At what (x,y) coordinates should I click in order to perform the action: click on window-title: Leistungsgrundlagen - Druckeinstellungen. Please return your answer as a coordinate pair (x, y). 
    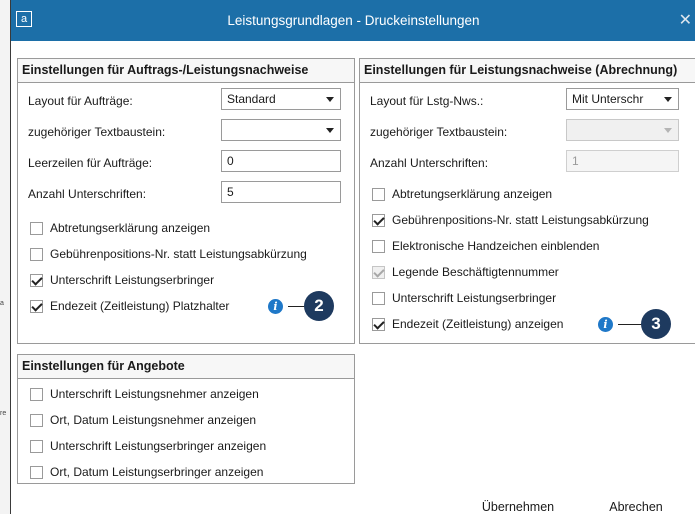
    Looking at the image, I should click on (353, 20).